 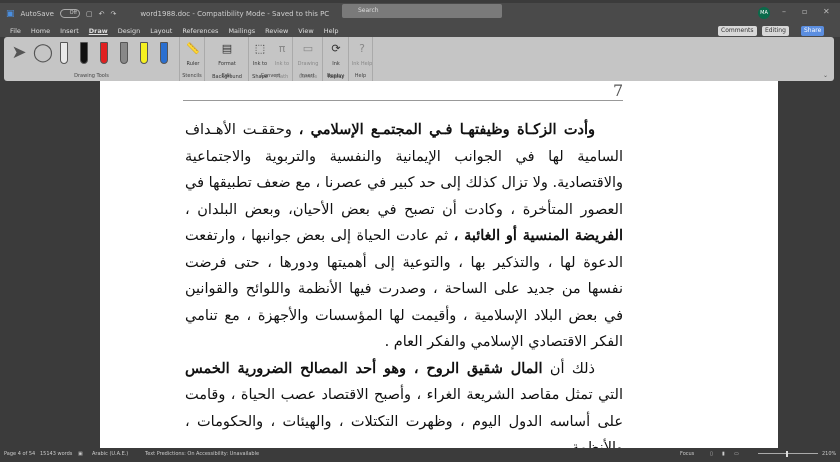 I want to click on pen-6-button, so click(x=164, y=53).